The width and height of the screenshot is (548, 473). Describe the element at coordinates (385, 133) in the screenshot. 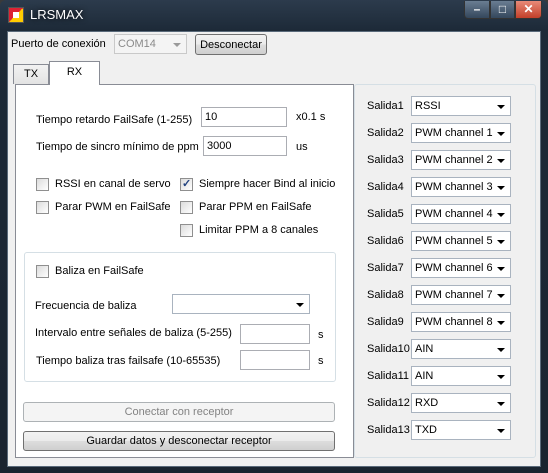

I see `output-label-2: Salida2` at that location.